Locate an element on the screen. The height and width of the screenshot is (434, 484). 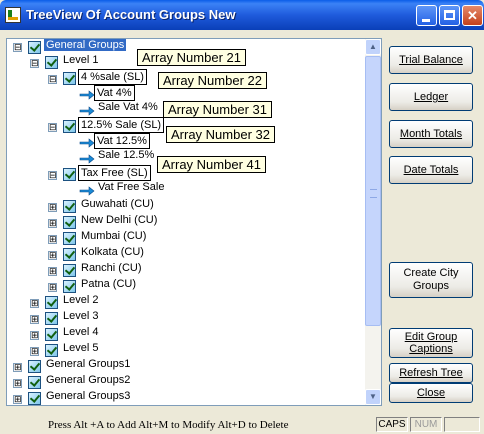
maximize-button is located at coordinates (449, 15).